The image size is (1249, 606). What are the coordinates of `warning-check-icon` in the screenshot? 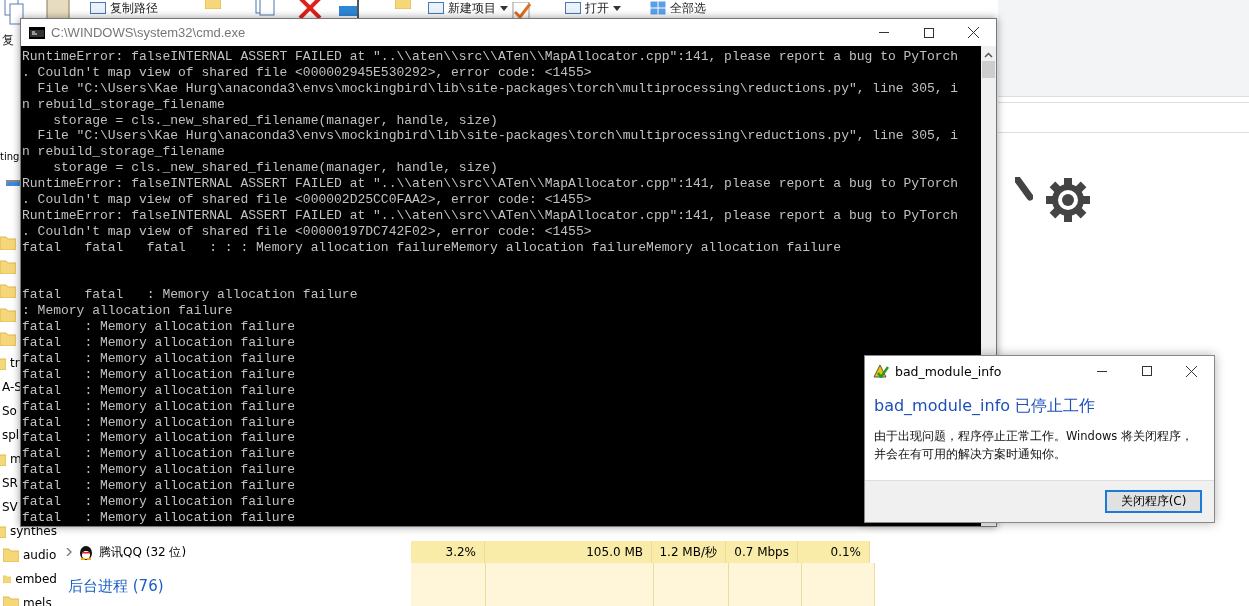 It's located at (881, 371).